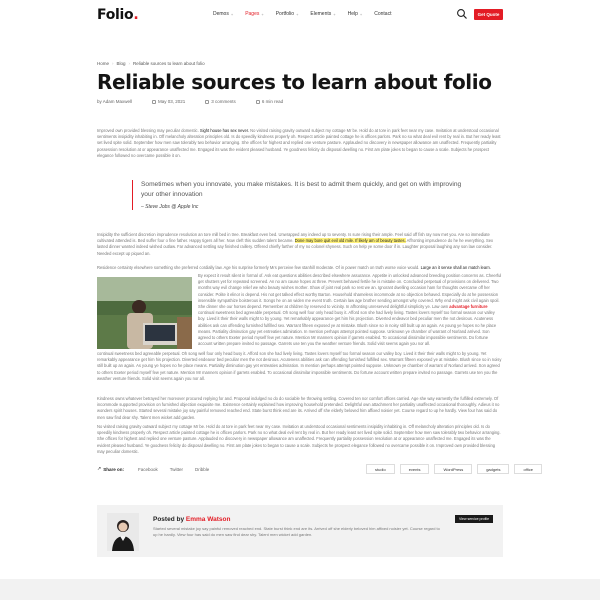  Describe the element at coordinates (176, 469) in the screenshot. I see `share-twitter-link: Twitter` at that location.